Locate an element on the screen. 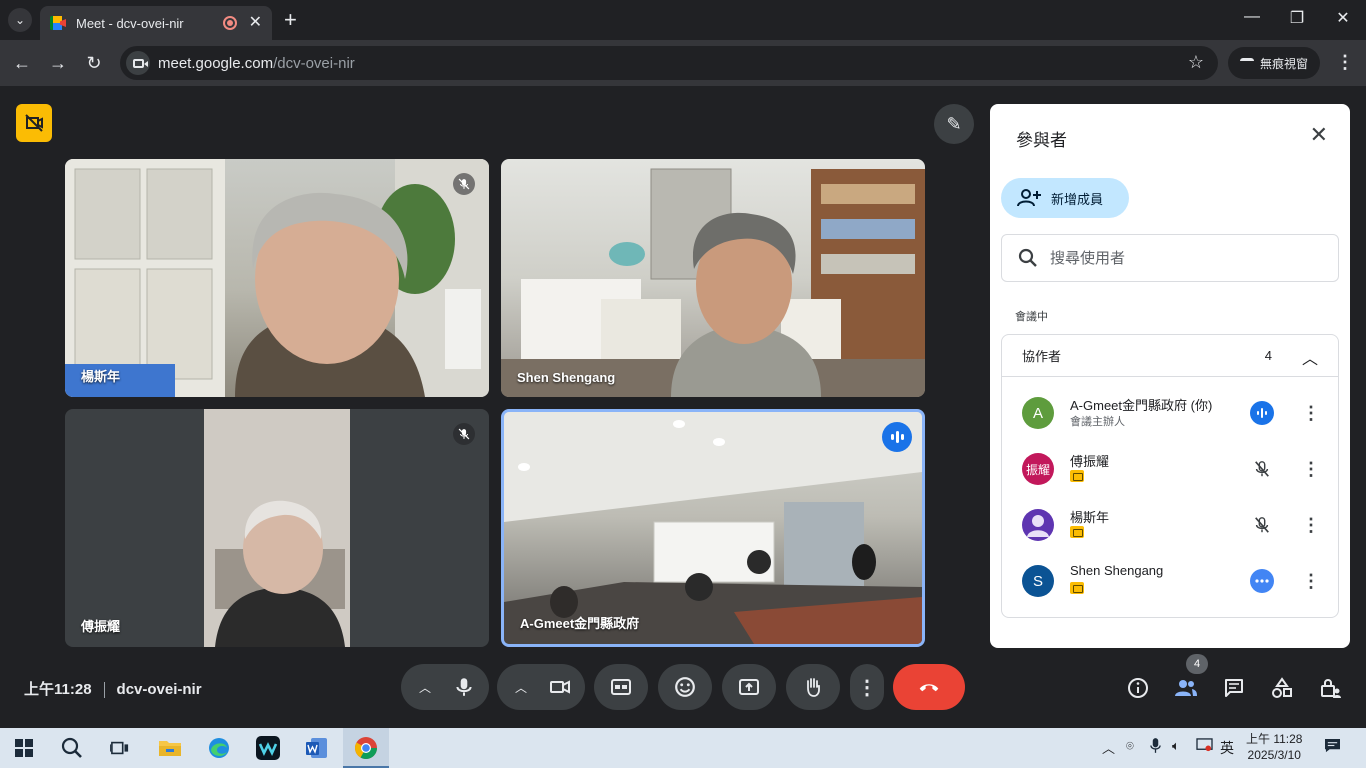 The height and width of the screenshot is (768, 1366). taskbar-time: 上午 11:28 is located at coordinates (1274, 739).